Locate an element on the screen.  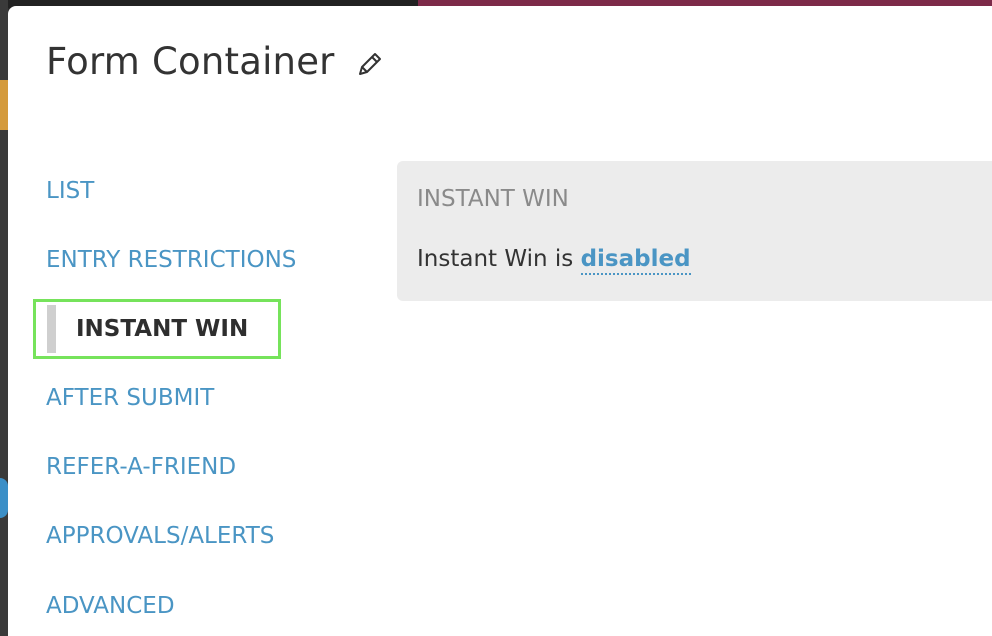
nav-item-after-submit: AFTER SUBMIT is located at coordinates (130, 398).